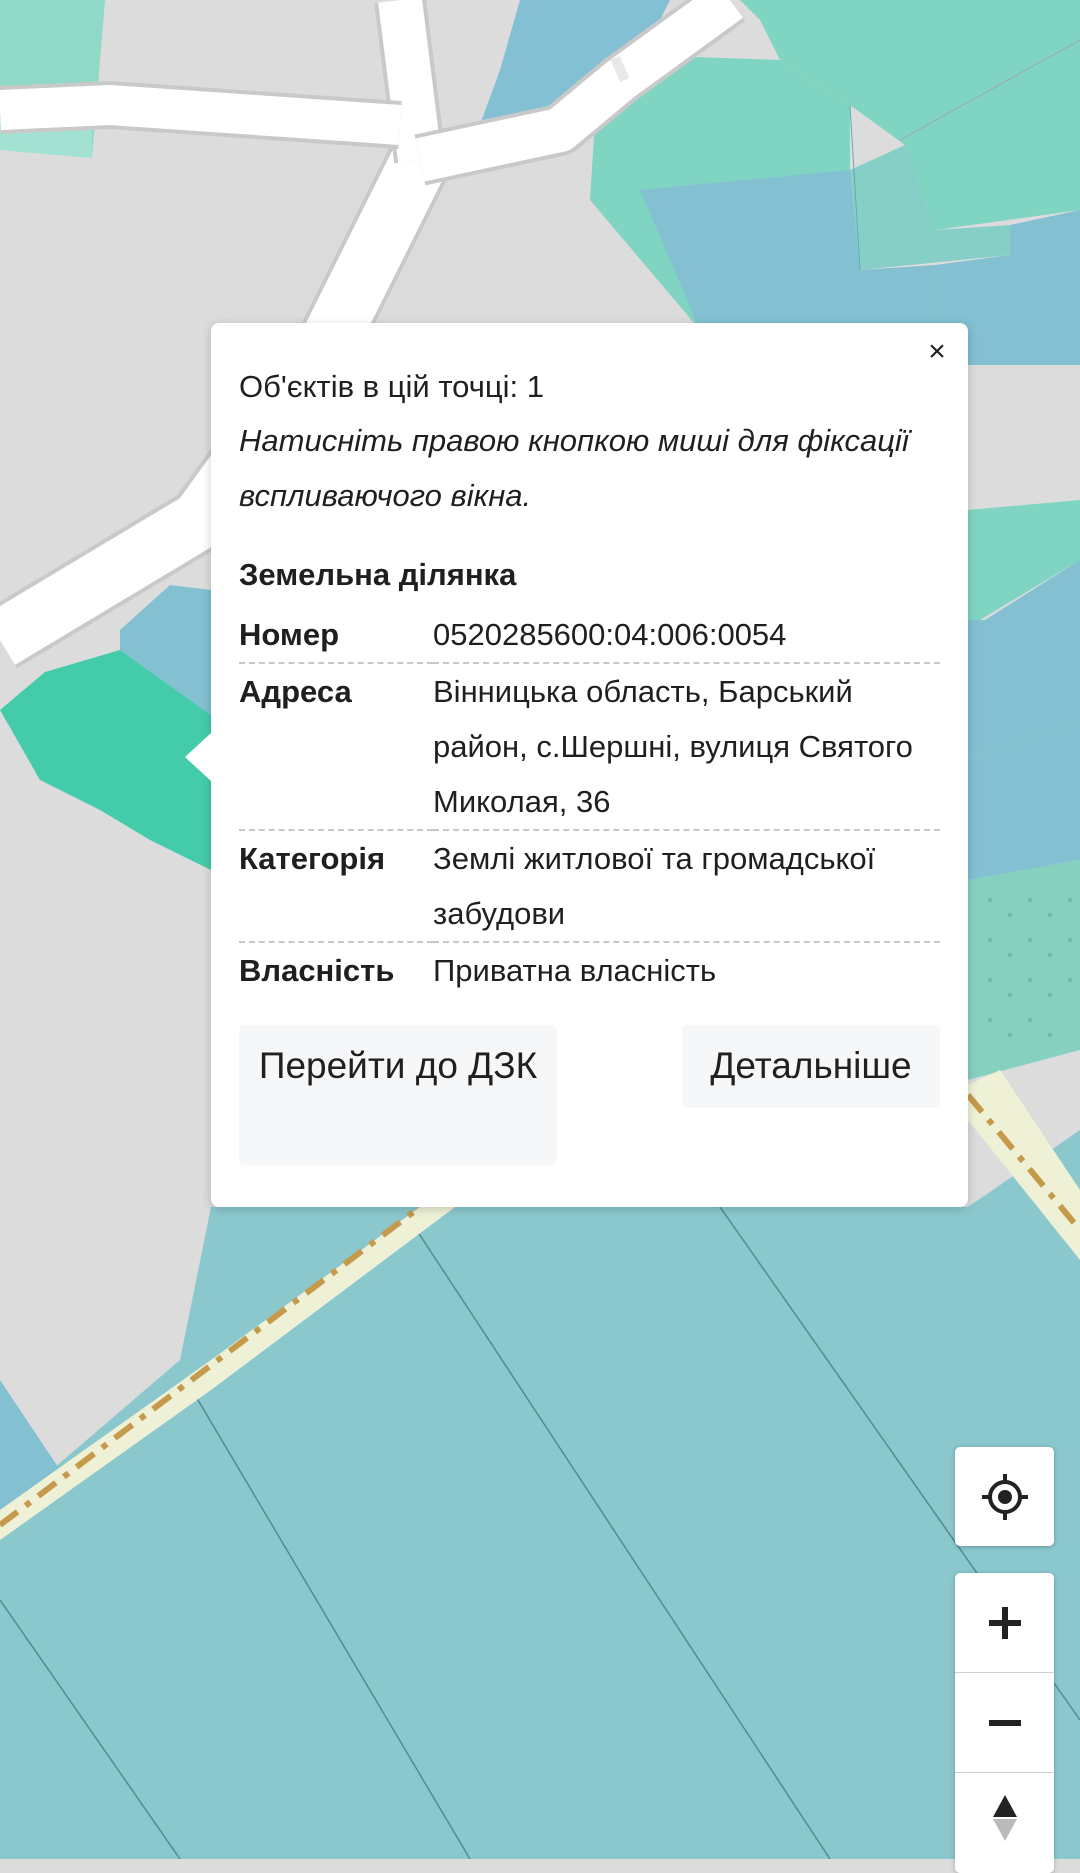  I want to click on zoom-out-button, so click(1004, 1722).